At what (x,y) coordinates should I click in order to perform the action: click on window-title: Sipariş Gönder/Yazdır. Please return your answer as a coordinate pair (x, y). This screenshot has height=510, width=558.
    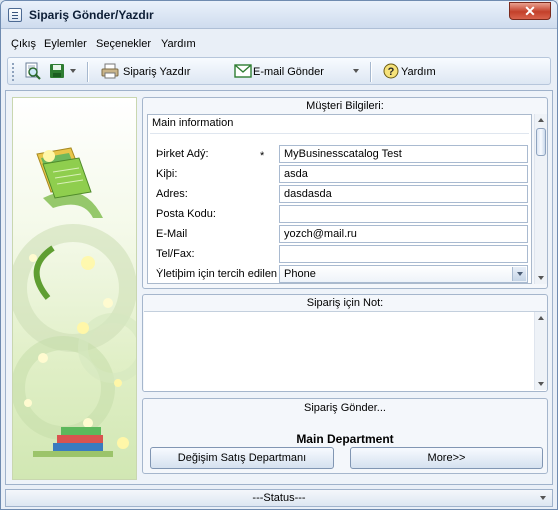
    Looking at the image, I should click on (91, 15).